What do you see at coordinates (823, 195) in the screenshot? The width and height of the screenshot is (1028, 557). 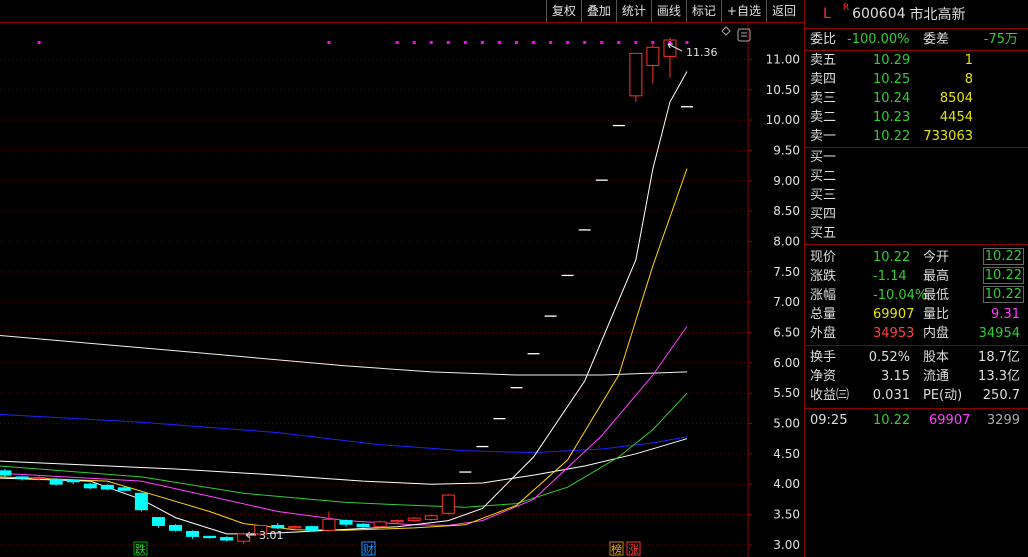 I see `buy-label: 买三` at bounding box center [823, 195].